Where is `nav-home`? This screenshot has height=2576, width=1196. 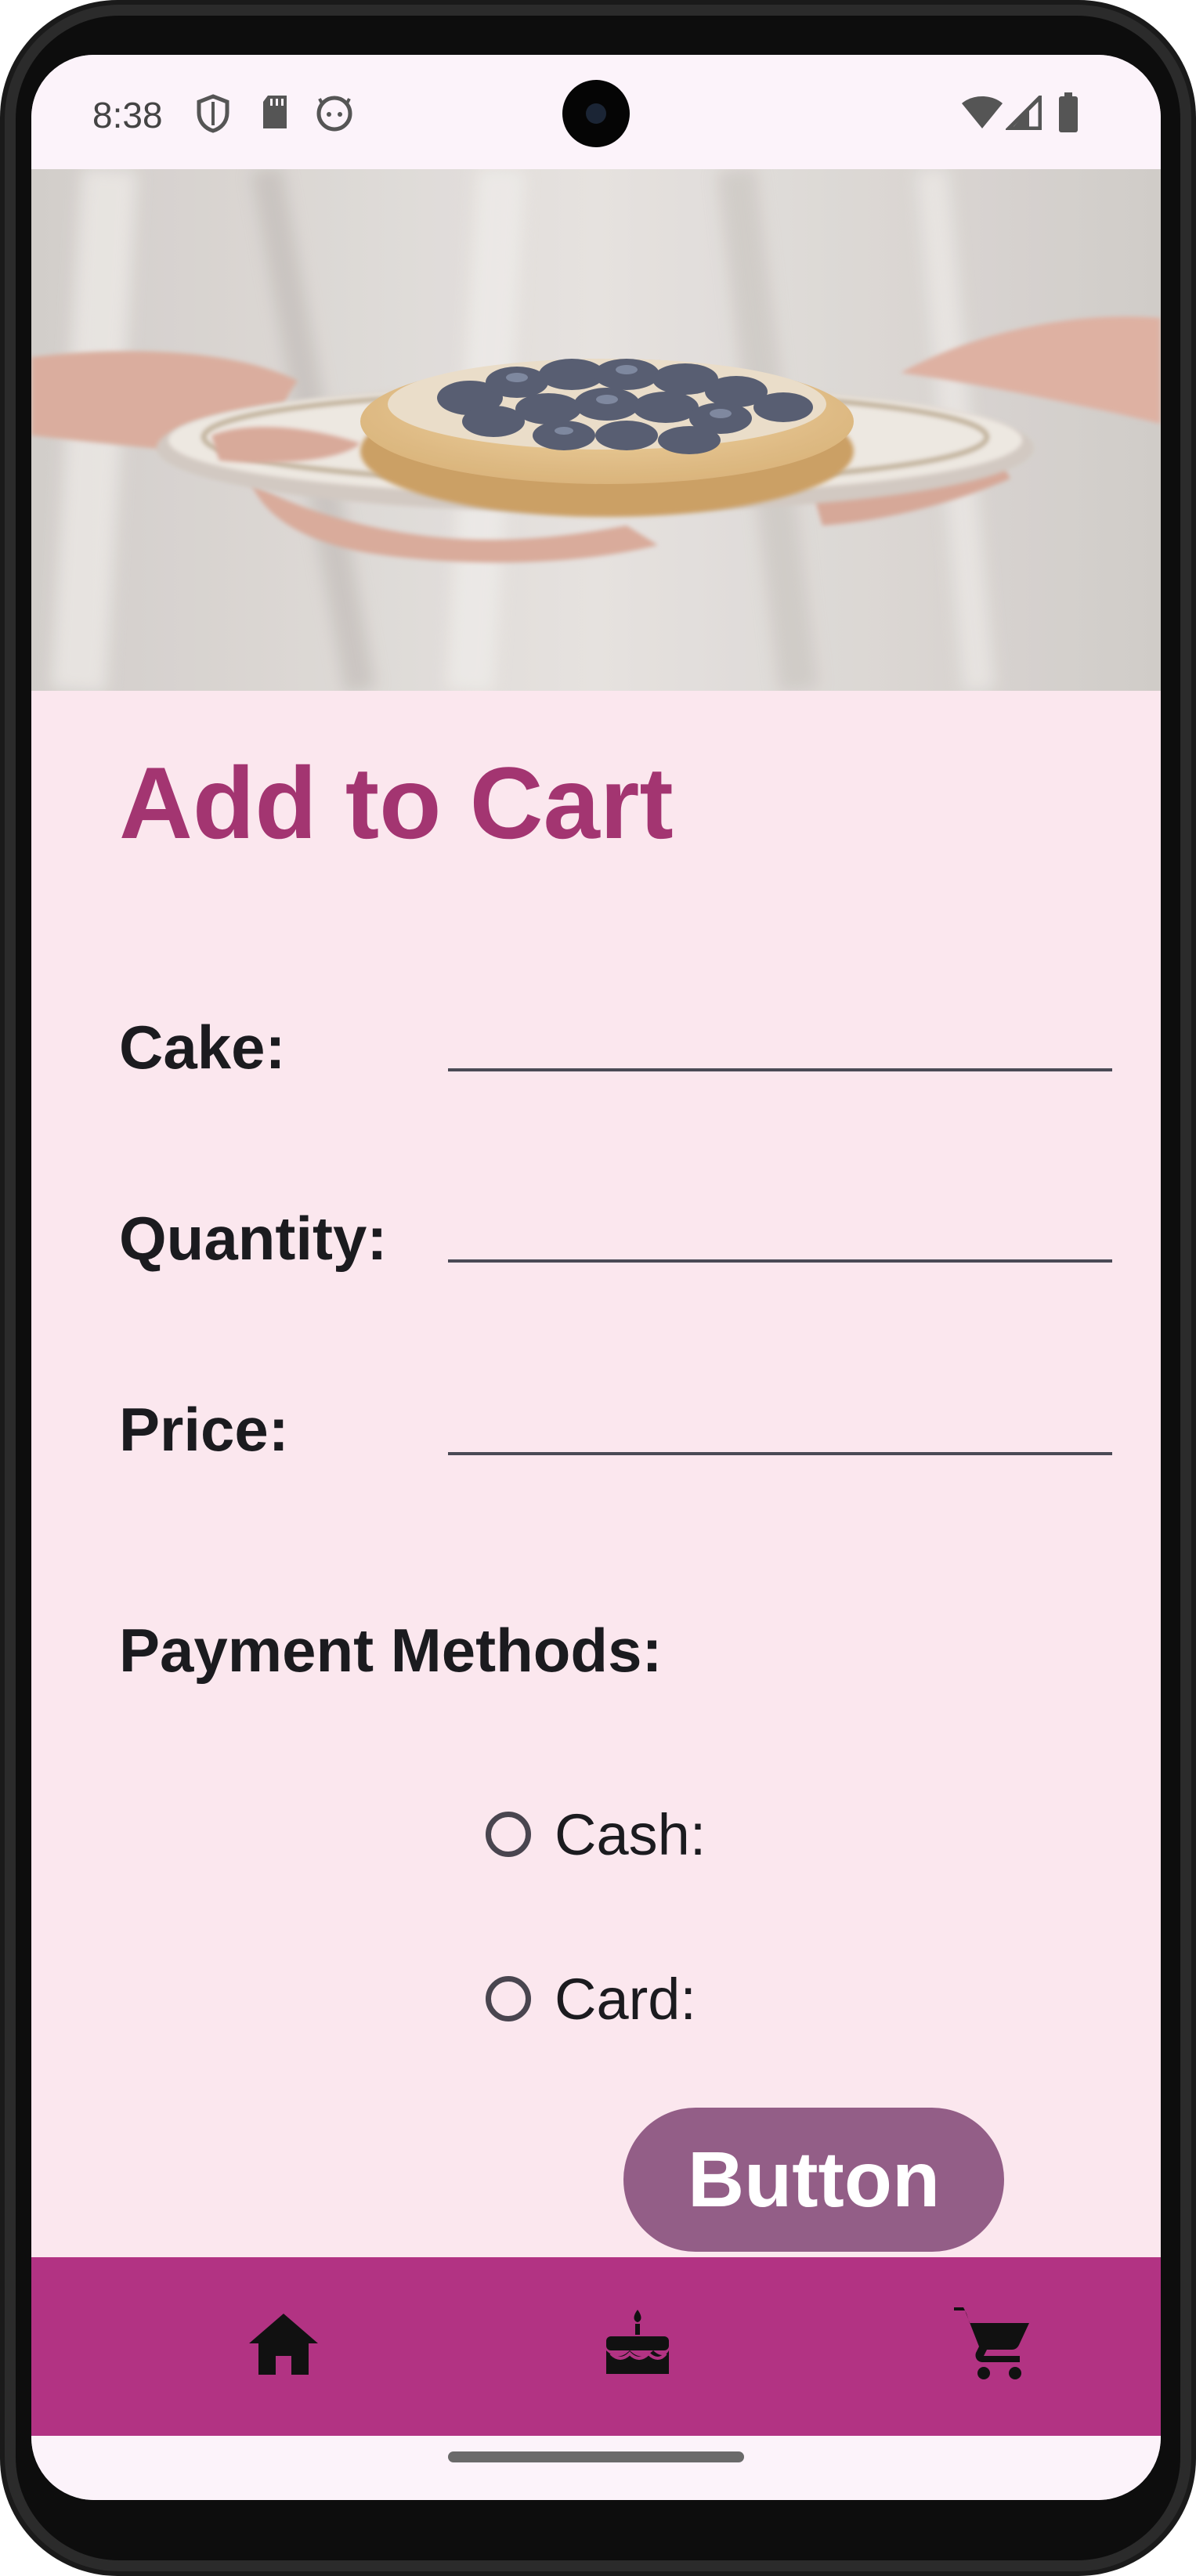
nav-home is located at coordinates (284, 2345).